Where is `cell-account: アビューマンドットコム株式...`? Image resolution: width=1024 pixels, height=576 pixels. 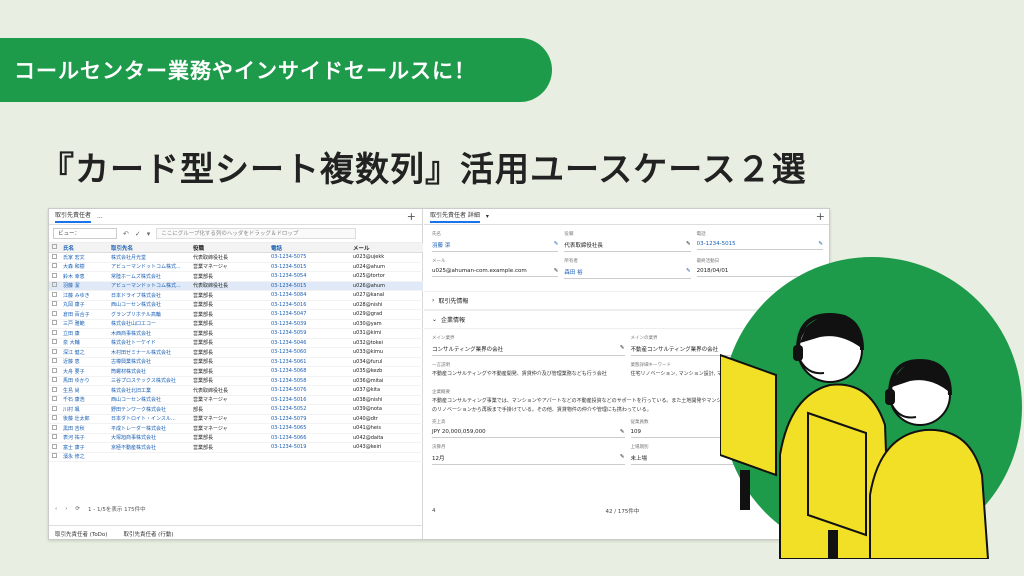
cell-account: アビューマンドットコム株式... is located at coordinates (152, 285).